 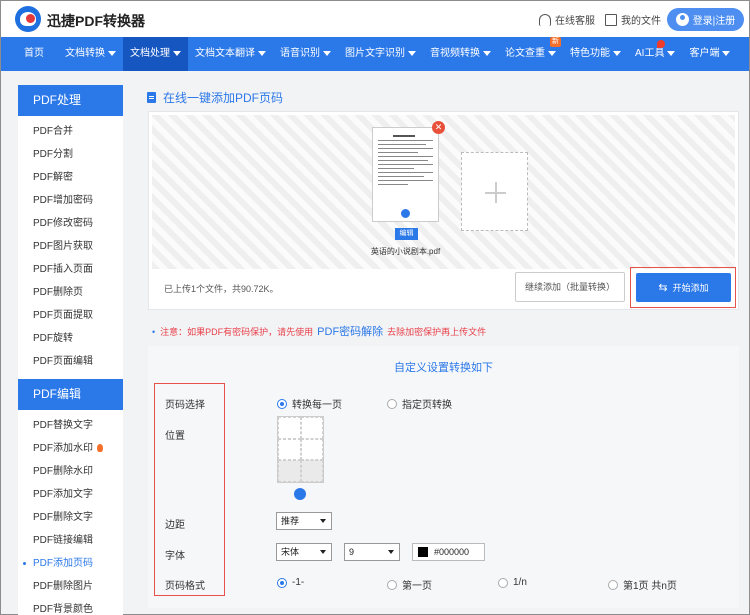 What do you see at coordinates (419, 403) in the screenshot?
I see `radio-specified-pages: 指定页转换` at bounding box center [419, 403].